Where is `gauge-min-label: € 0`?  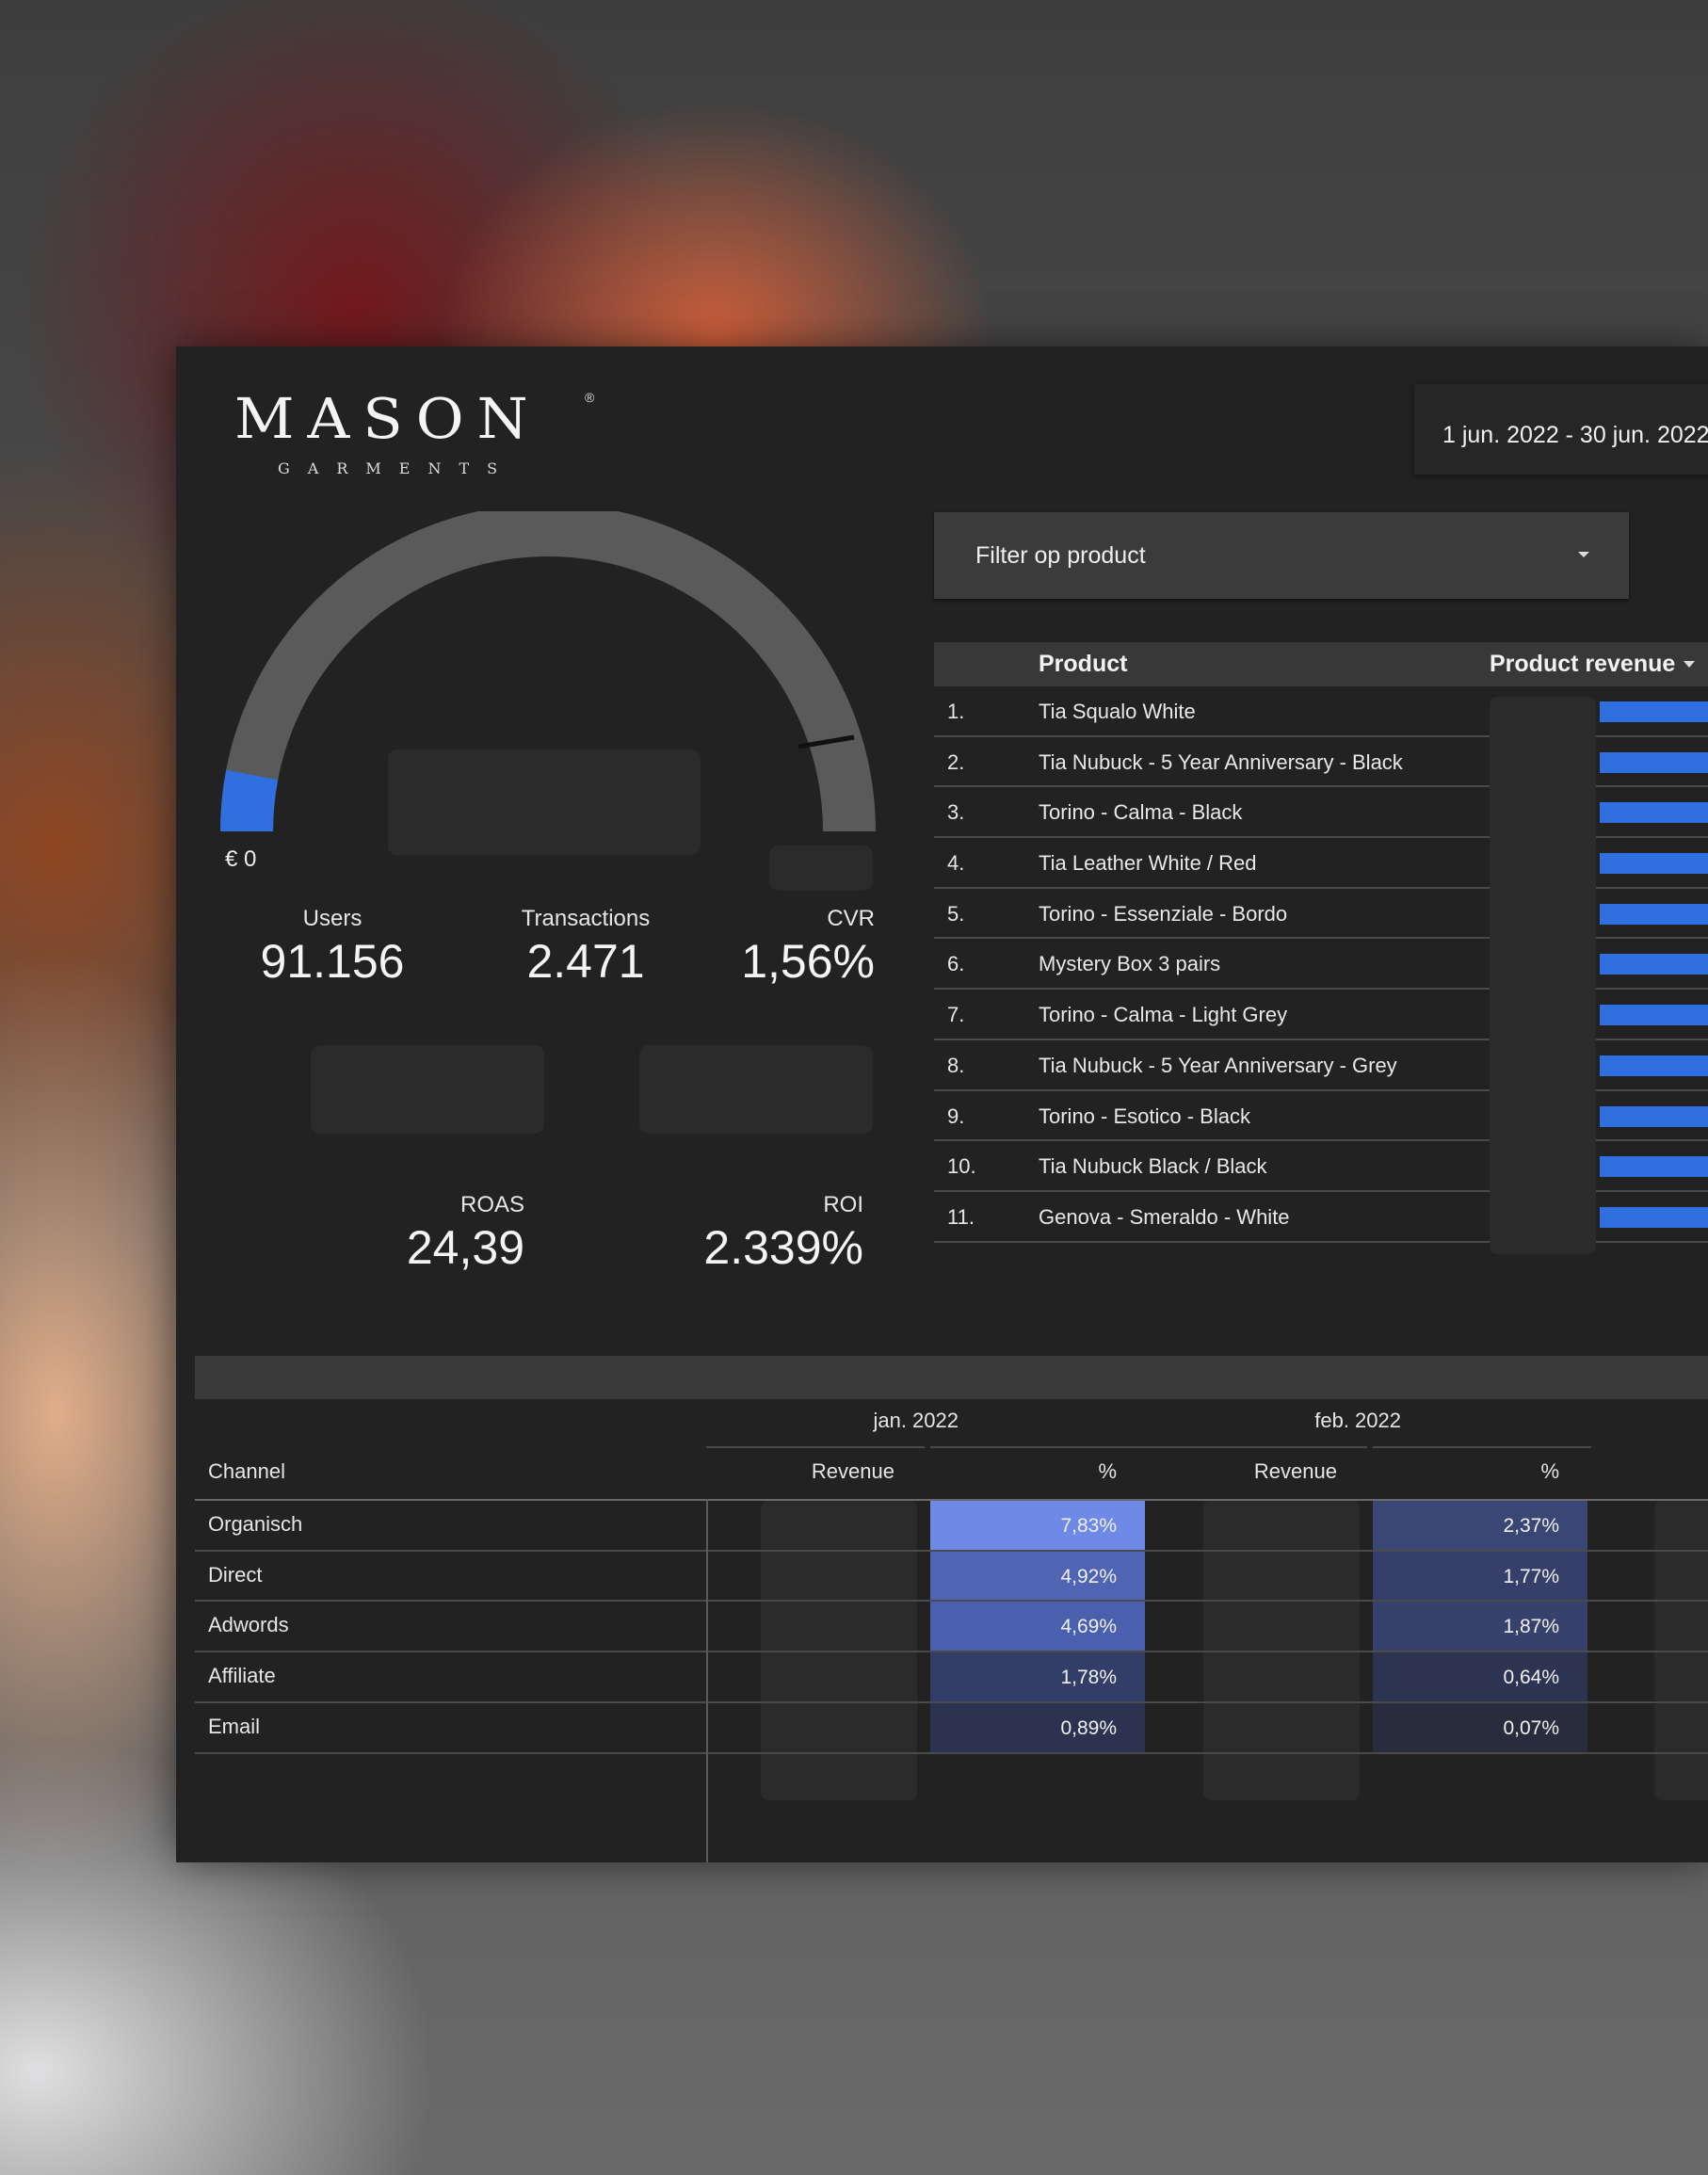 gauge-min-label: € 0 is located at coordinates (241, 859).